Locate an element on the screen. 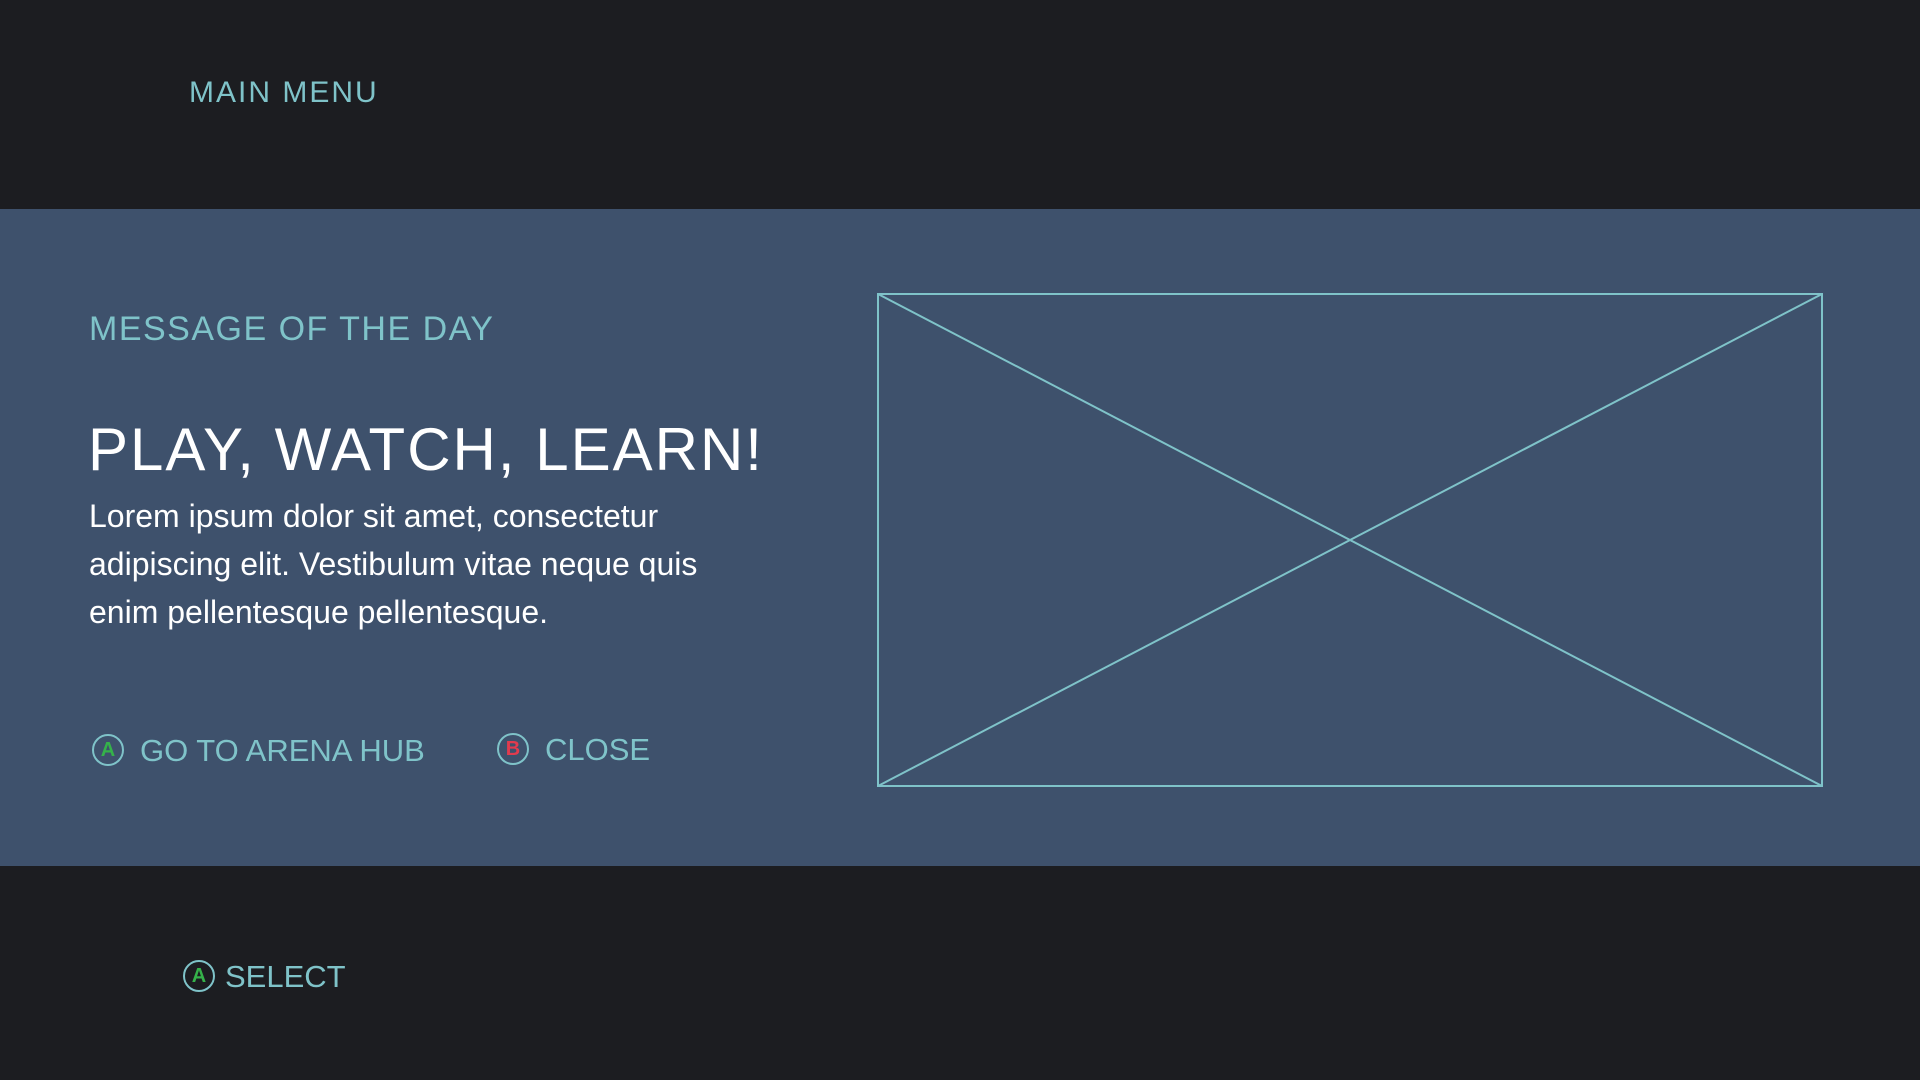  b-button-icon: B is located at coordinates (513, 749).